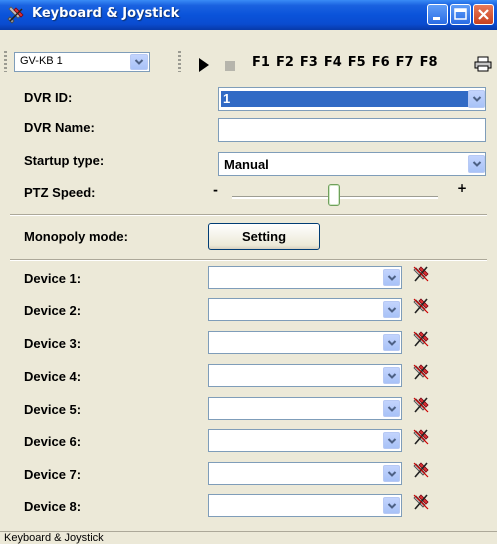 Image resolution: width=497 pixels, height=544 pixels. I want to click on device-8-dropdown-button, so click(391, 505).